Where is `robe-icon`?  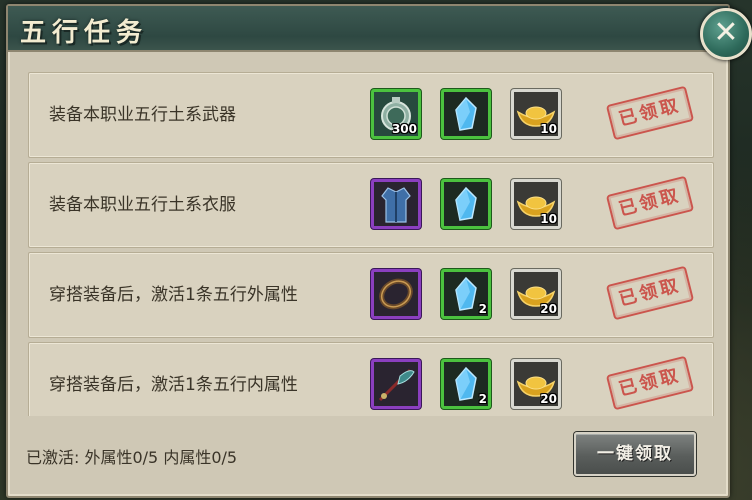
robe-icon is located at coordinates (396, 204).